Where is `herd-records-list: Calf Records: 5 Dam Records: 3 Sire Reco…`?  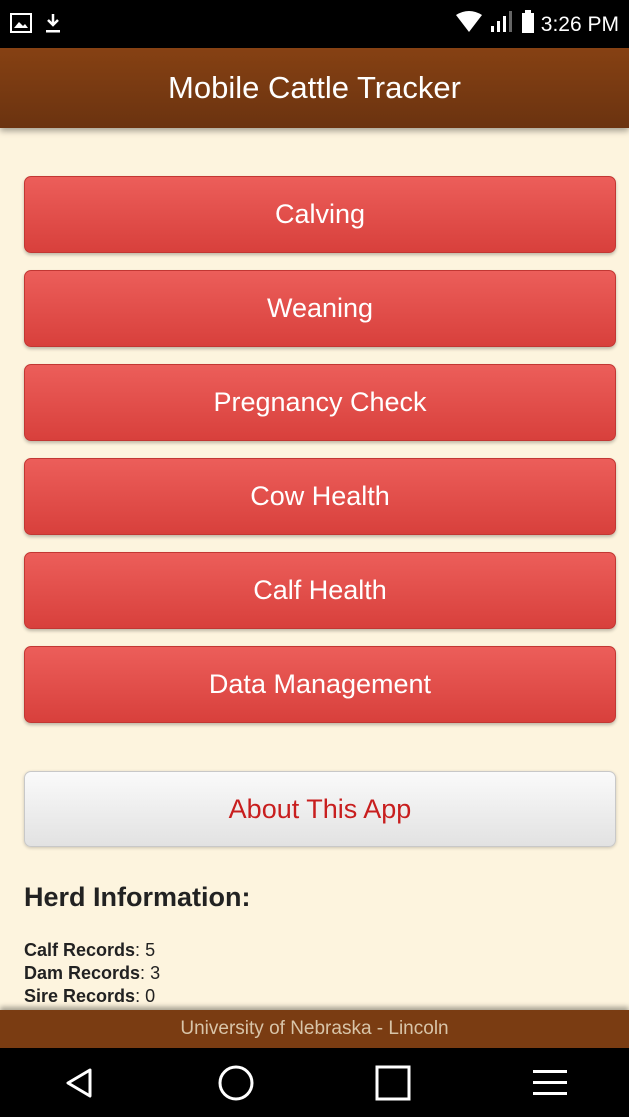 herd-records-list: Calf Records: 5 Dam Records: 3 Sire Reco… is located at coordinates (92, 973).